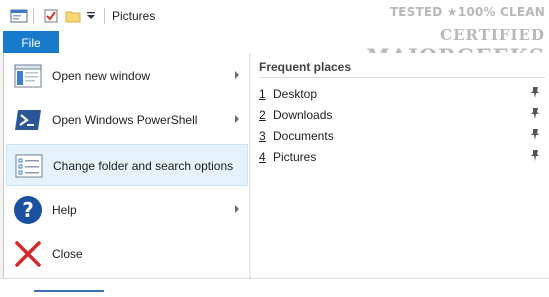  Describe the element at coordinates (69, 293) in the screenshot. I see `background-list-item` at that location.